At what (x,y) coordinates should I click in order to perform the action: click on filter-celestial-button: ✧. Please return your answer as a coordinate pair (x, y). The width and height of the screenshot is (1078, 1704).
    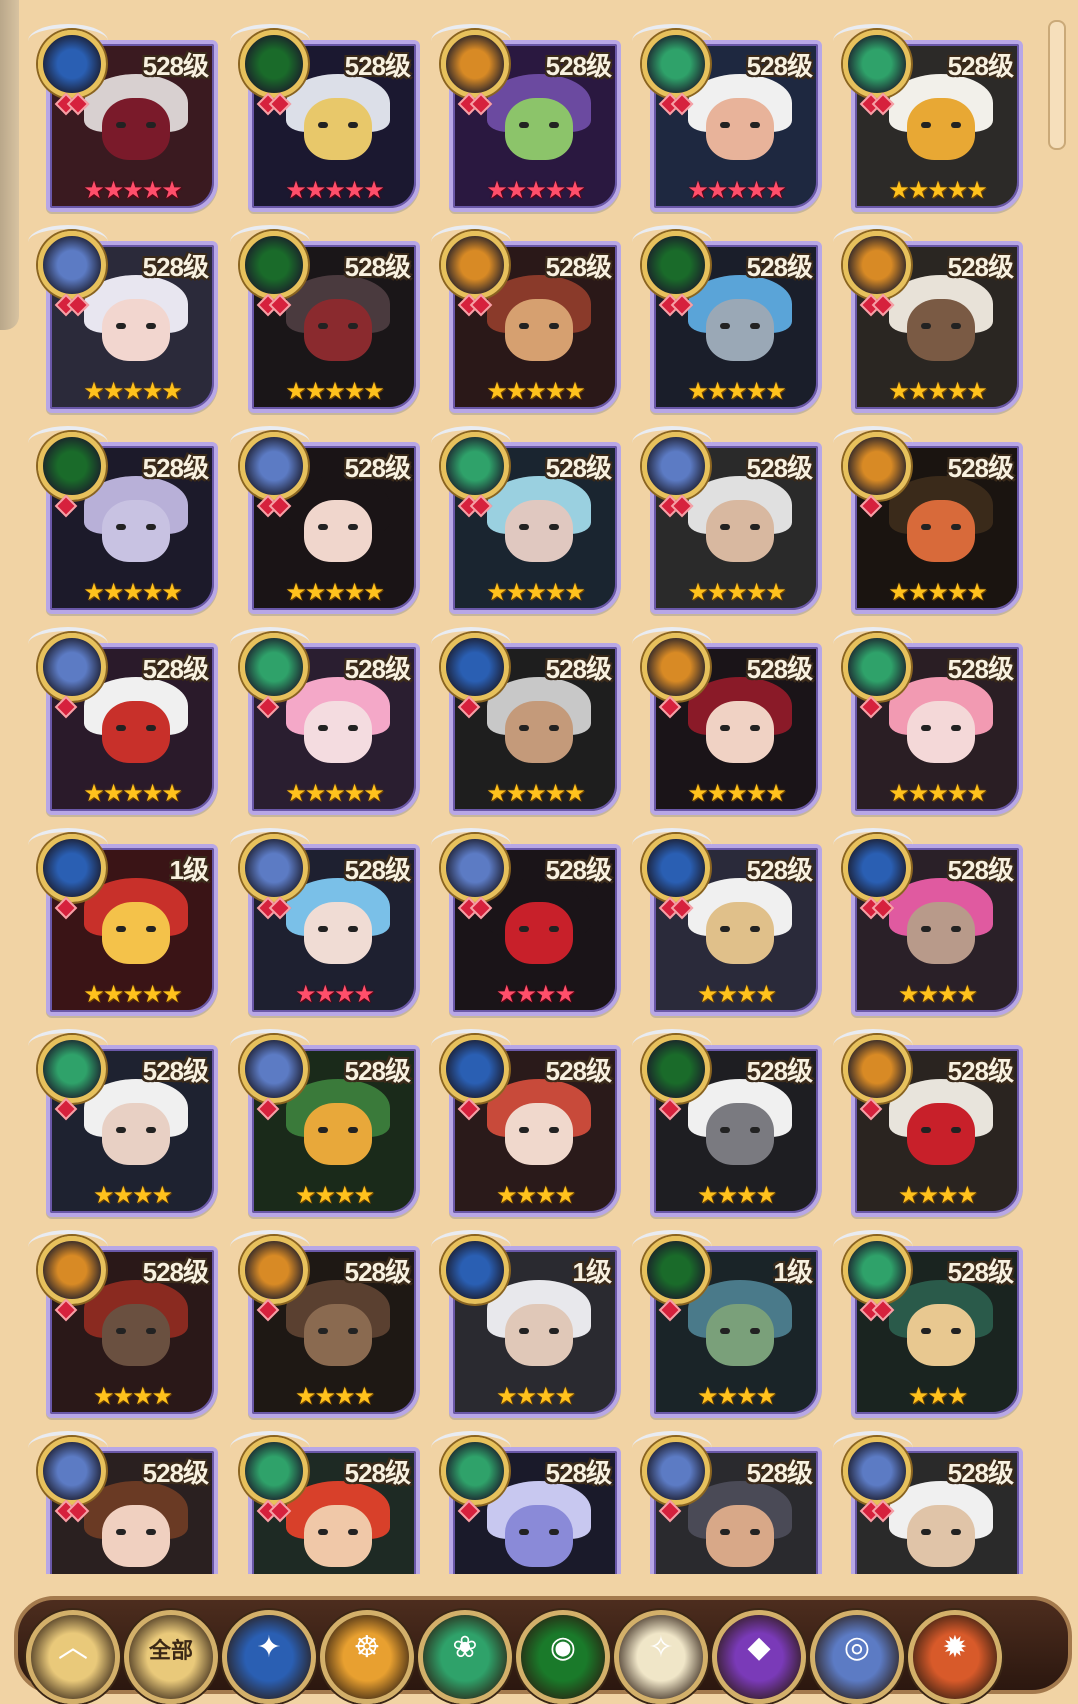
    Looking at the image, I should click on (661, 1657).